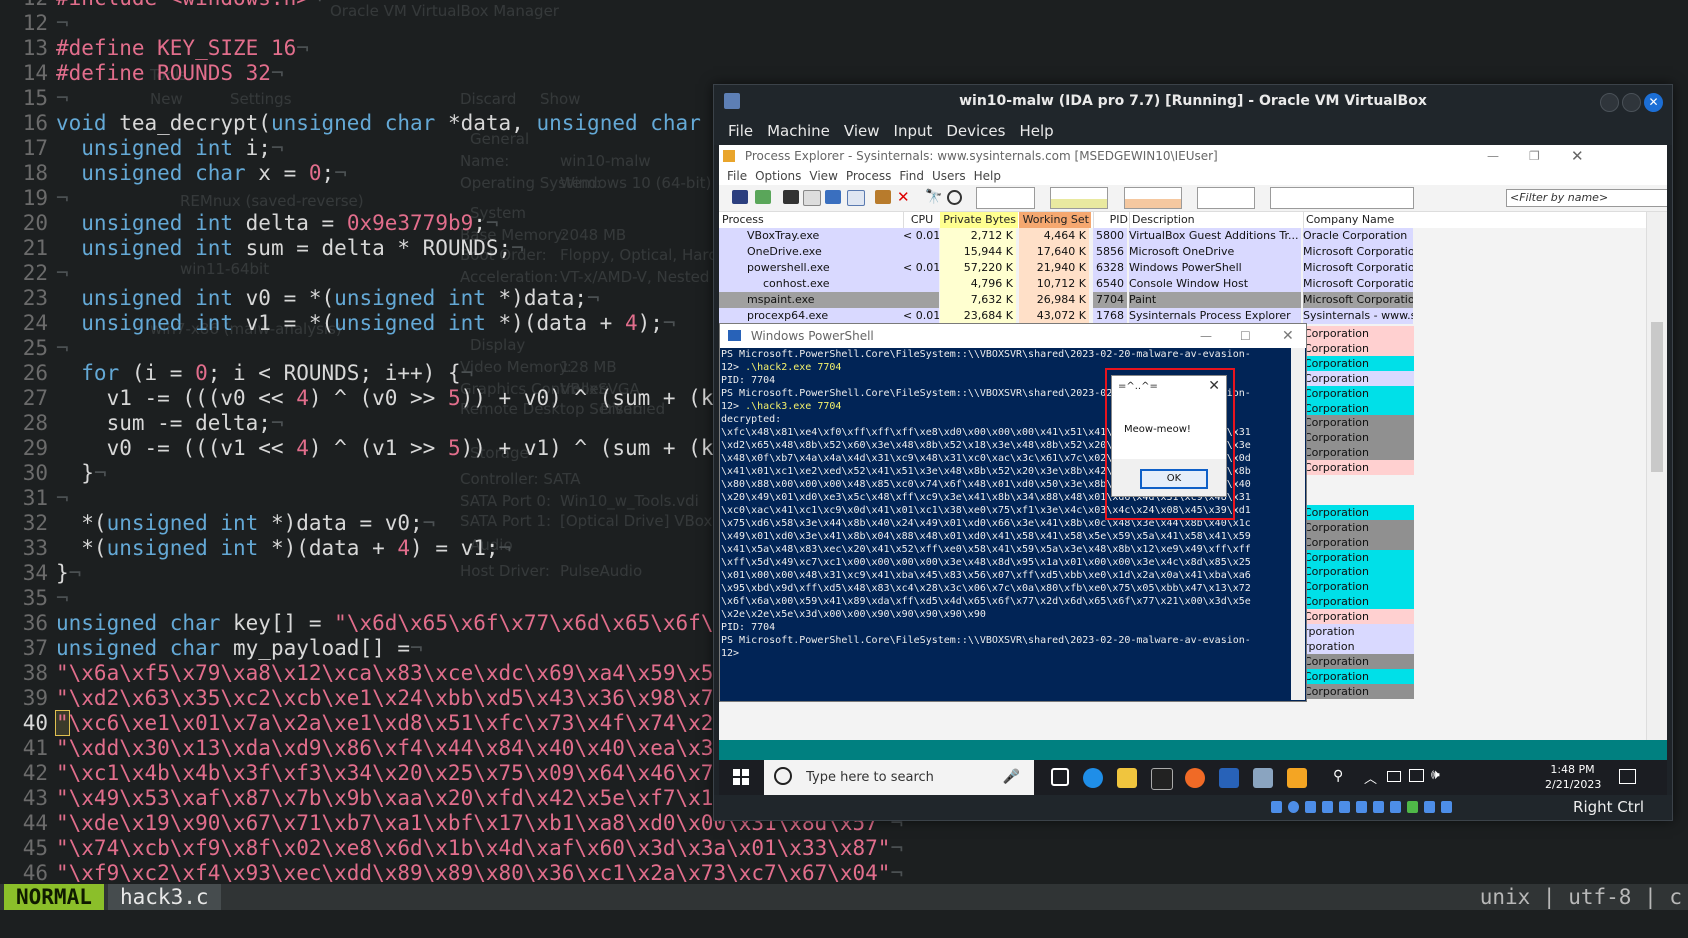 This screenshot has height=938, width=1688. Describe the element at coordinates (883, 197) in the screenshot. I see `target-icon` at that location.